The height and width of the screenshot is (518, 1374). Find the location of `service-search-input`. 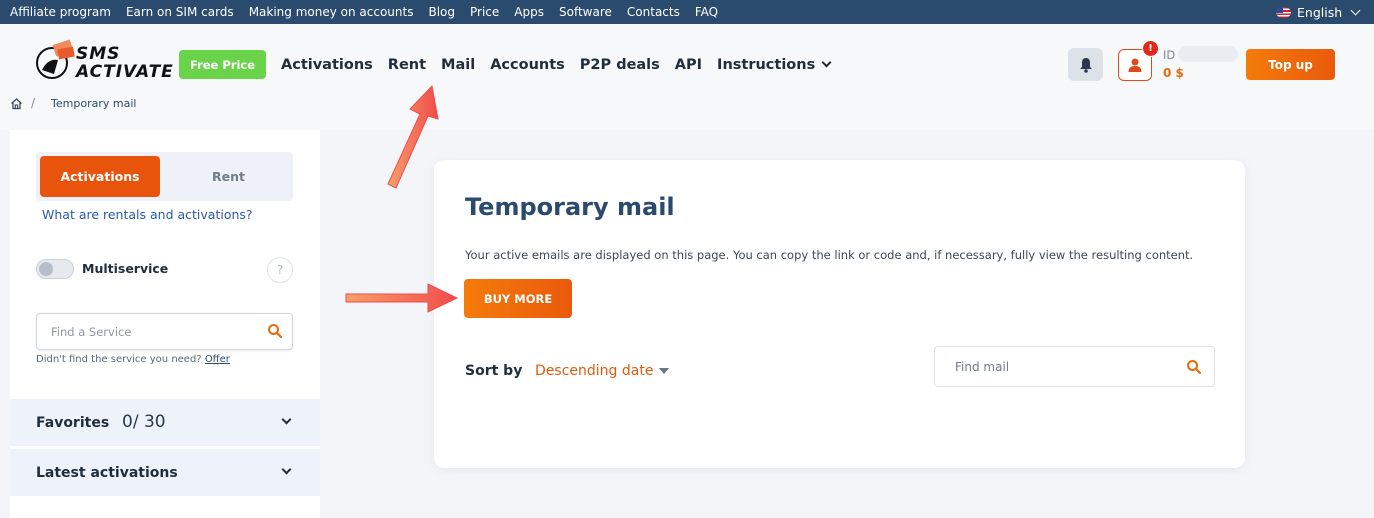

service-search-input is located at coordinates (151, 331).